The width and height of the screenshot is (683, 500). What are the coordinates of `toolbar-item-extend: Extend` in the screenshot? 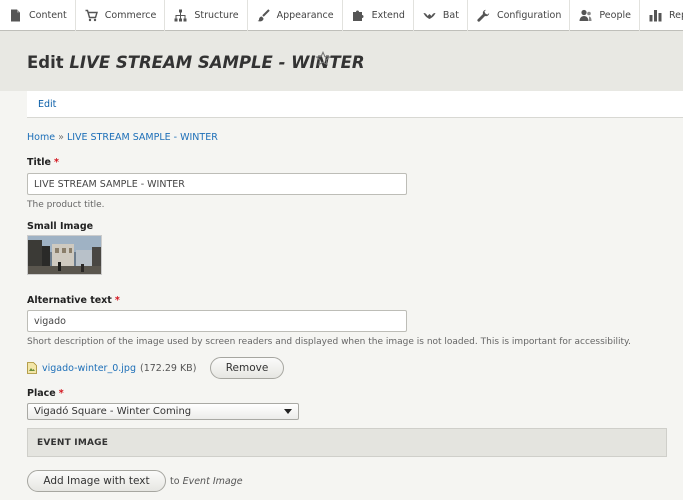 It's located at (378, 15).